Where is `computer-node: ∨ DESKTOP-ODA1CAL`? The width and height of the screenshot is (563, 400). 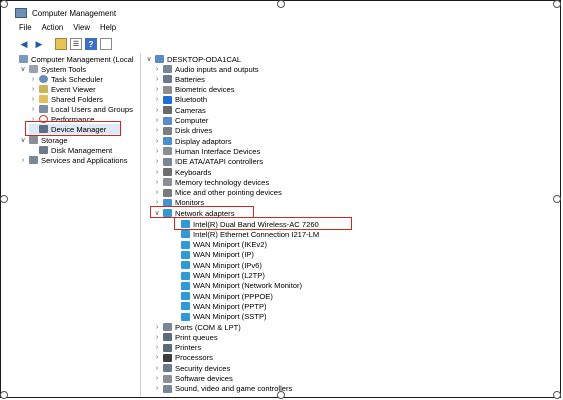 computer-node: ∨ DESKTOP-ODA1CAL is located at coordinates (193, 59).